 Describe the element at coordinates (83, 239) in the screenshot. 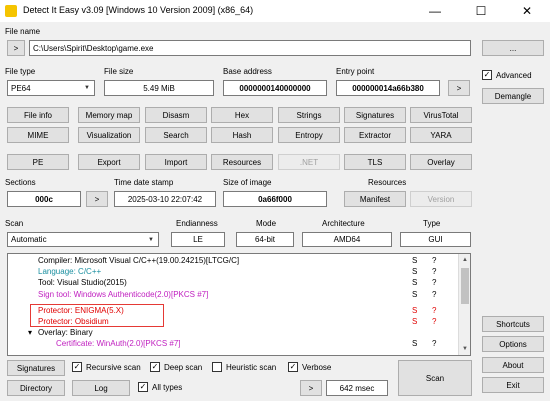

I see `scan-mode-select: Automatic ▼` at that location.